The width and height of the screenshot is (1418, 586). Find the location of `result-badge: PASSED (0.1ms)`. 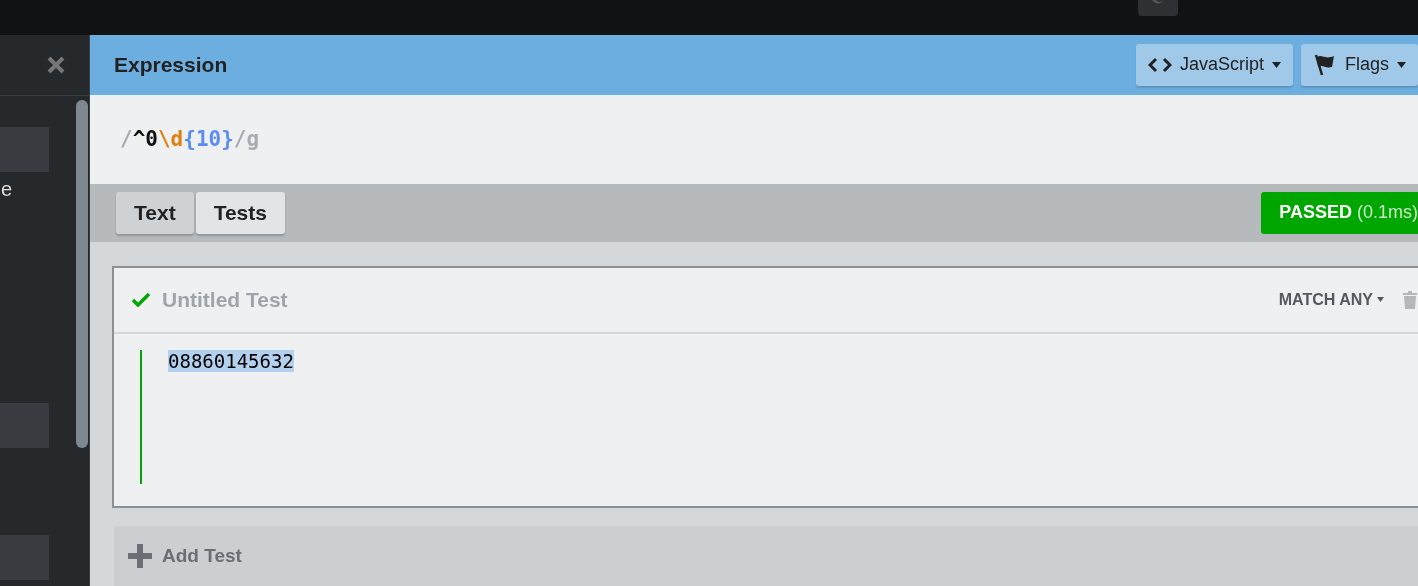

result-badge: PASSED (0.1ms) is located at coordinates (1339, 212).